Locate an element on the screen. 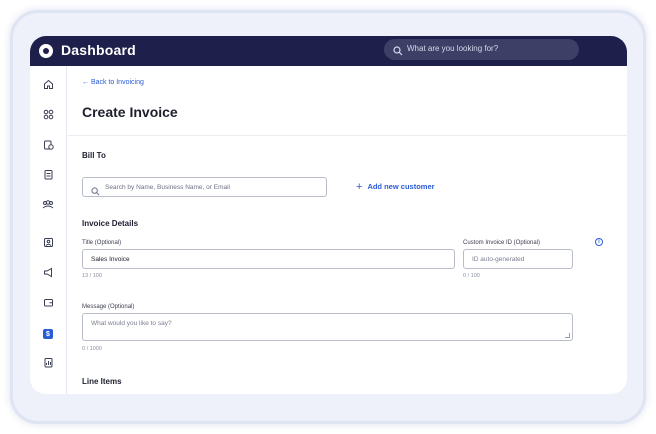  line-items-heading: Line Items is located at coordinates (102, 381).